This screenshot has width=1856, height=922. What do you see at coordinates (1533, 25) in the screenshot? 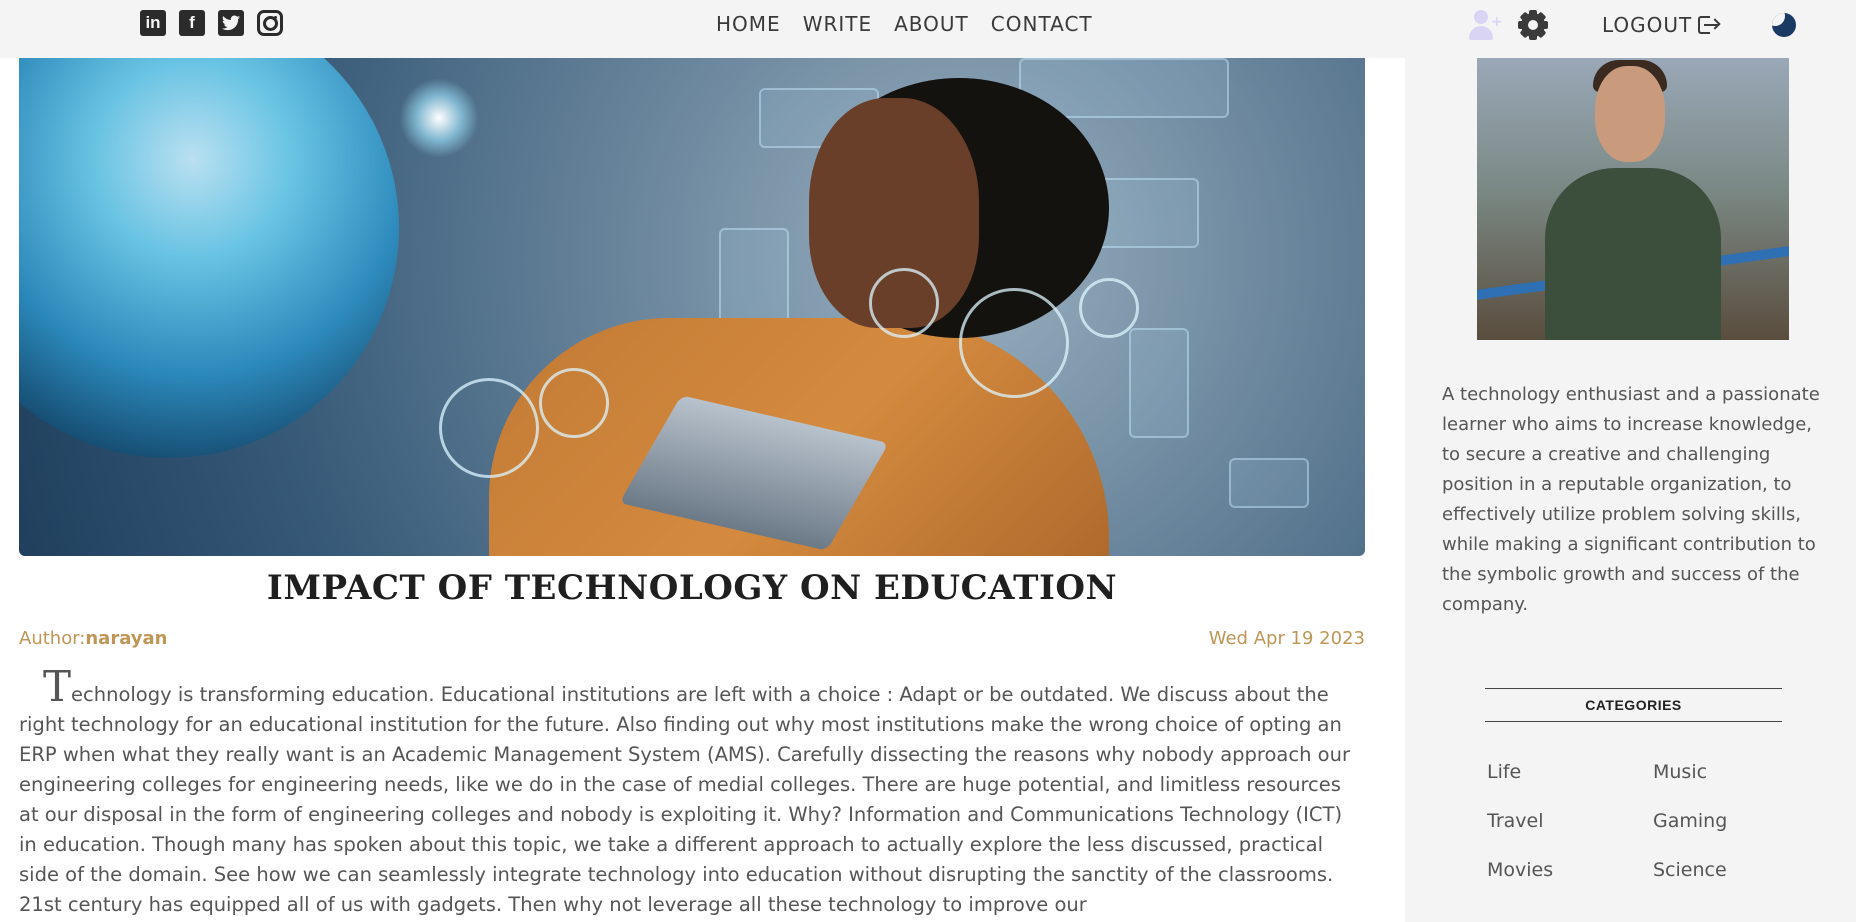
I see `gear-icon` at bounding box center [1533, 25].